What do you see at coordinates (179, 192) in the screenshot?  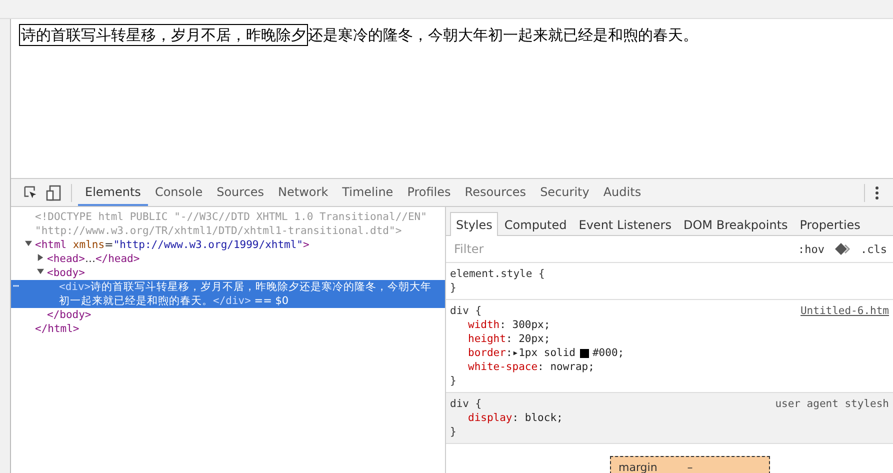 I see `devtools-tab: Console` at bounding box center [179, 192].